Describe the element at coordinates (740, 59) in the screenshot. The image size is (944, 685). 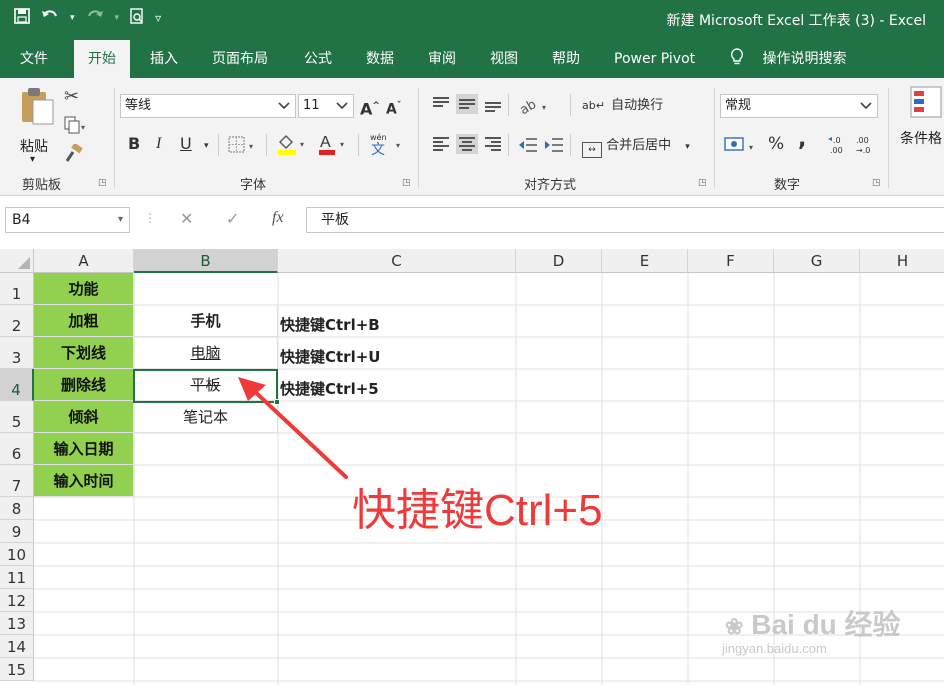
I see `lightbulb-icon` at that location.